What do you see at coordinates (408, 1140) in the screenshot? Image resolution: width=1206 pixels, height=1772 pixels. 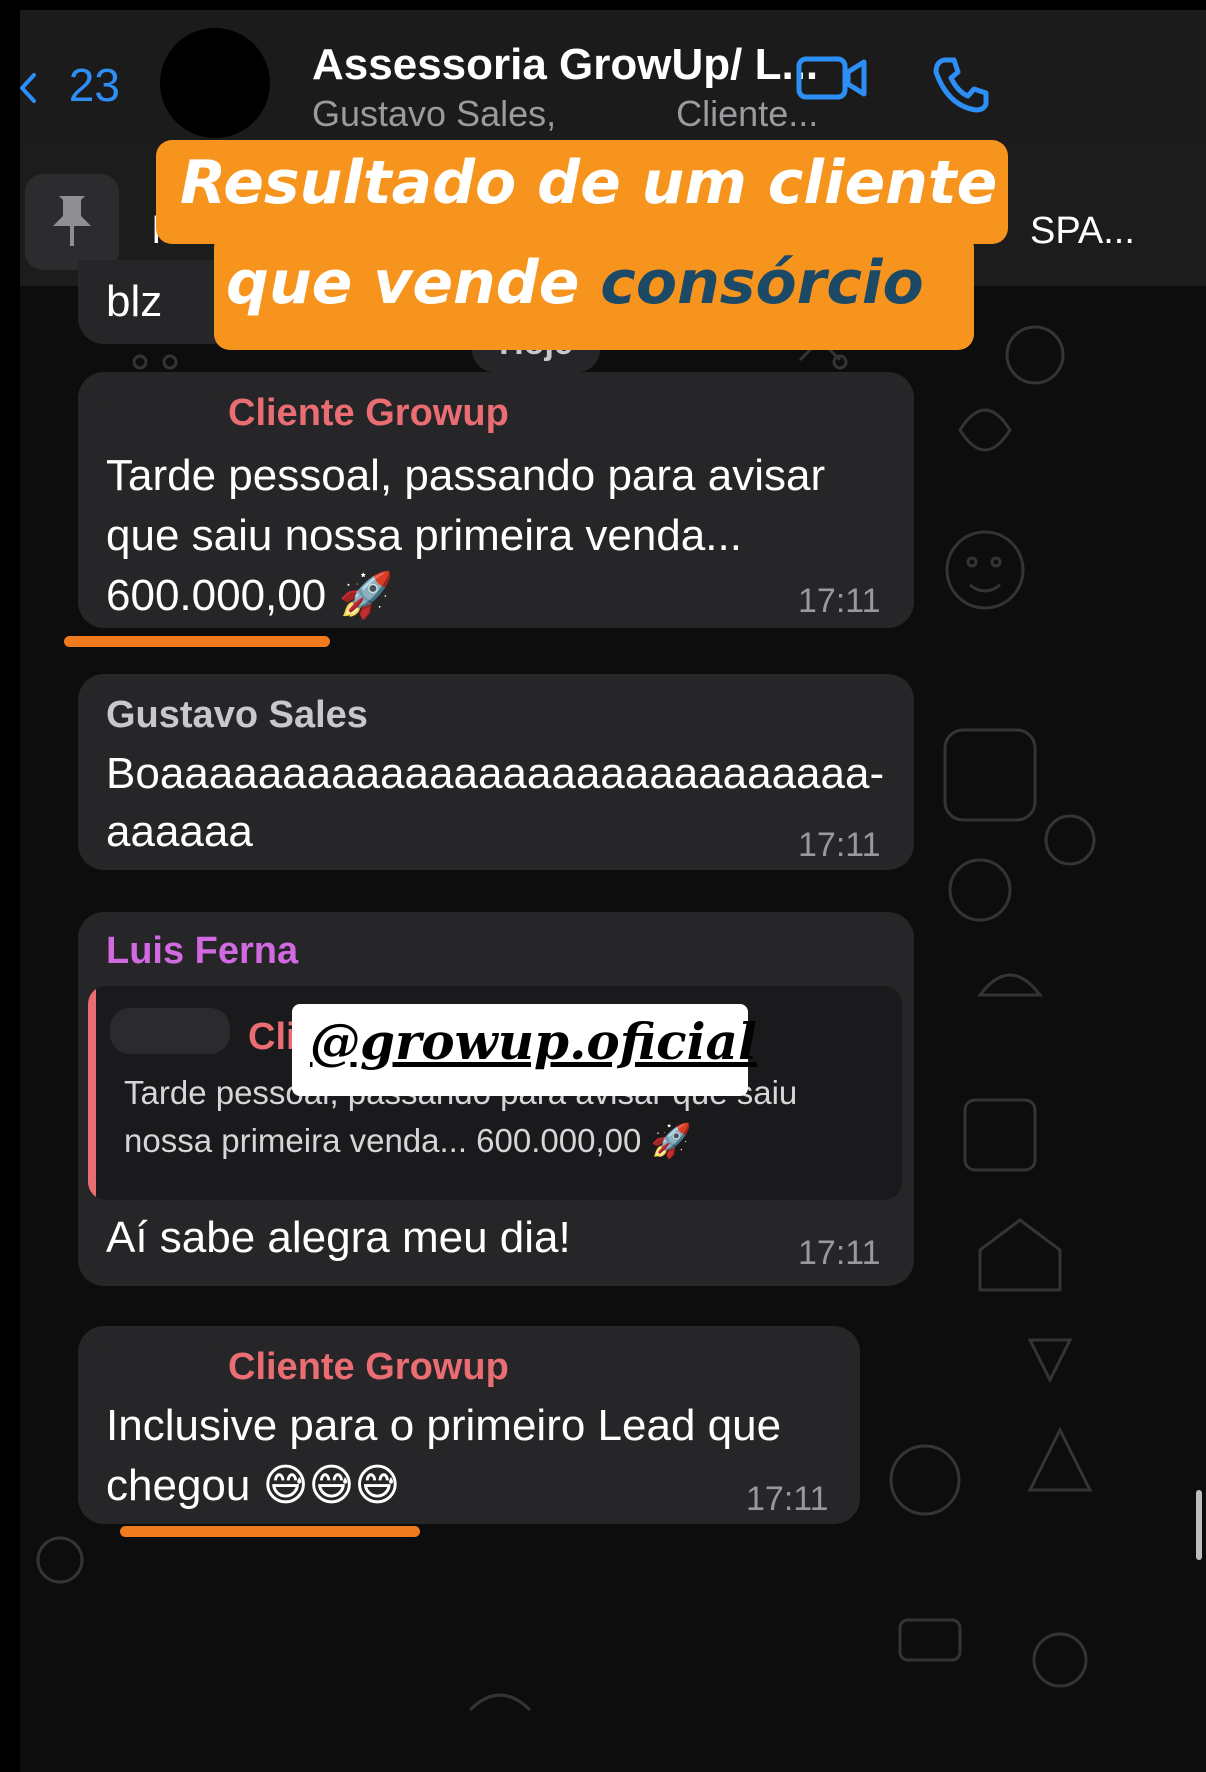 I see `quote-line: nossa primeira venda... 600.000,00 🚀` at bounding box center [408, 1140].